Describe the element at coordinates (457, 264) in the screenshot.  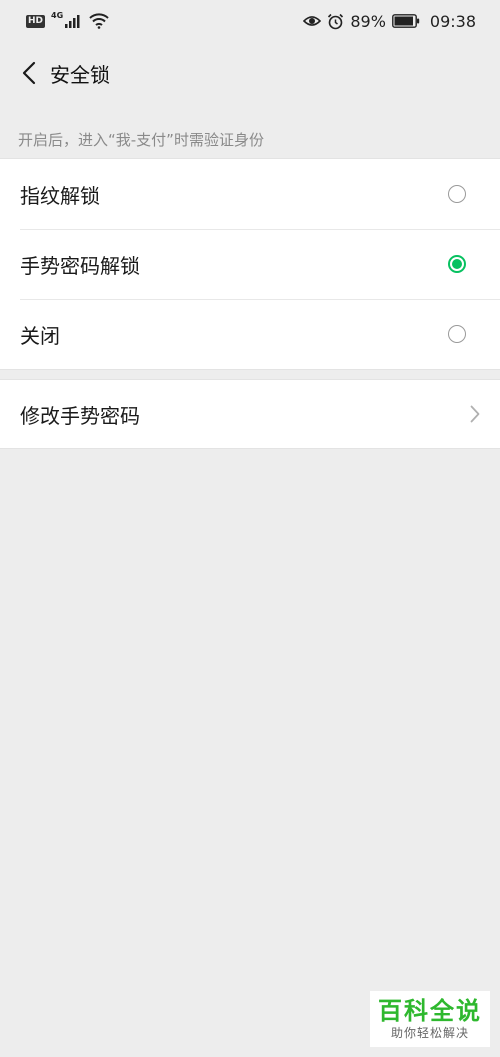
I see `radio-button-checked` at that location.